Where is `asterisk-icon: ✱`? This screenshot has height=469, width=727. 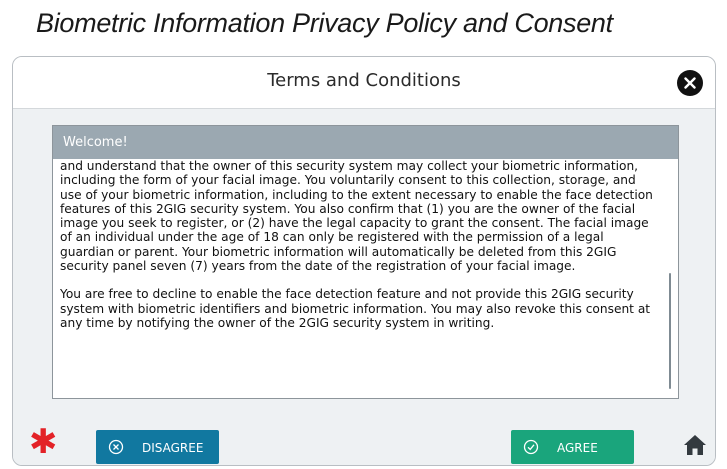 asterisk-icon: ✱ is located at coordinates (43, 442).